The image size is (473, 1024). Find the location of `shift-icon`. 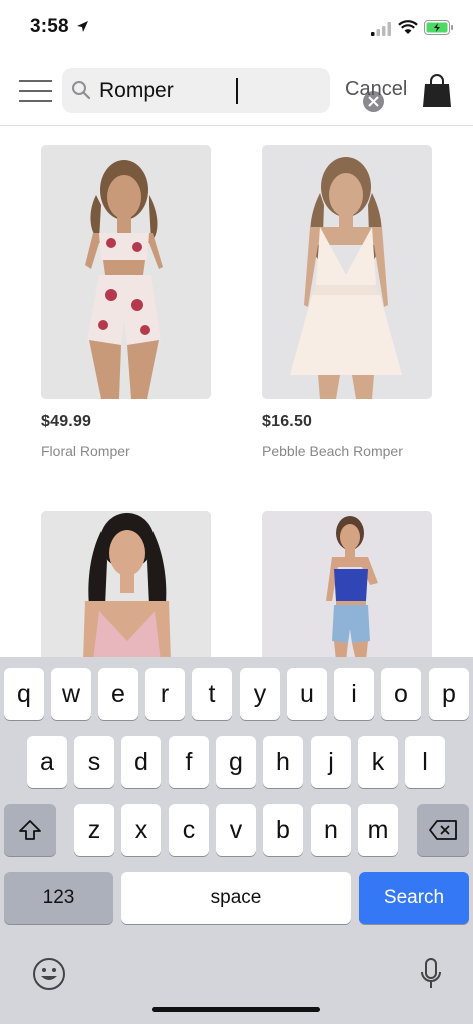

shift-icon is located at coordinates (30, 830).